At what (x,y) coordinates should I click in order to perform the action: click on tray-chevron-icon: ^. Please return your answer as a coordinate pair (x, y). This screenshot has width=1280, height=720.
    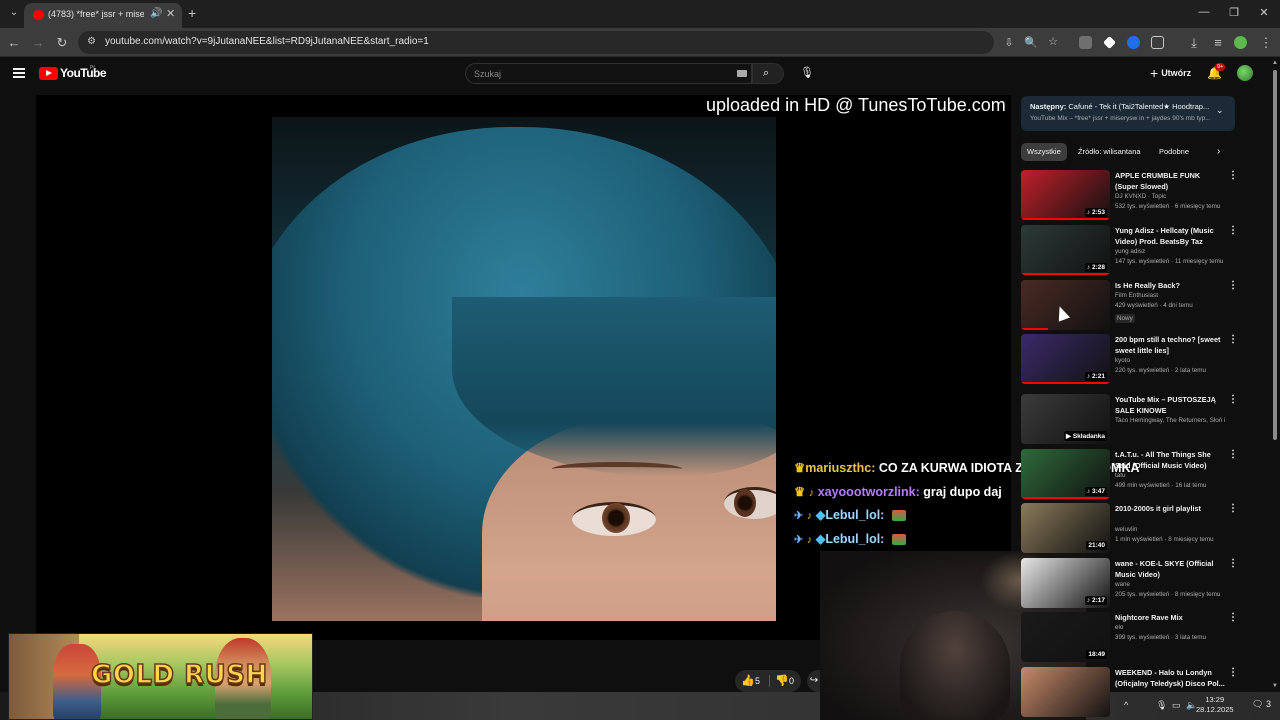
    Looking at the image, I should click on (1126, 705).